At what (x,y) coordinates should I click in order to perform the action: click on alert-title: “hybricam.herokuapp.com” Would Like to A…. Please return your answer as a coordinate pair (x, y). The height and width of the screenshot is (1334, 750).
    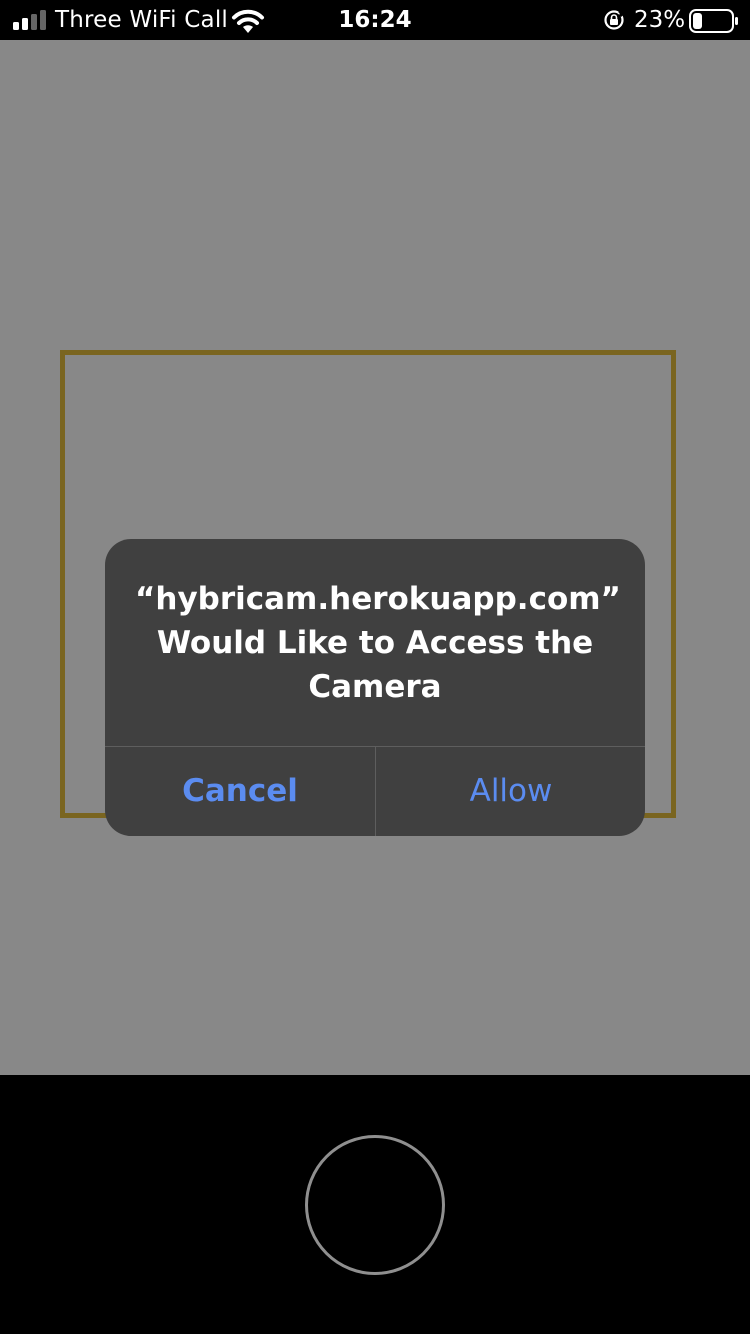
    Looking at the image, I should click on (378, 643).